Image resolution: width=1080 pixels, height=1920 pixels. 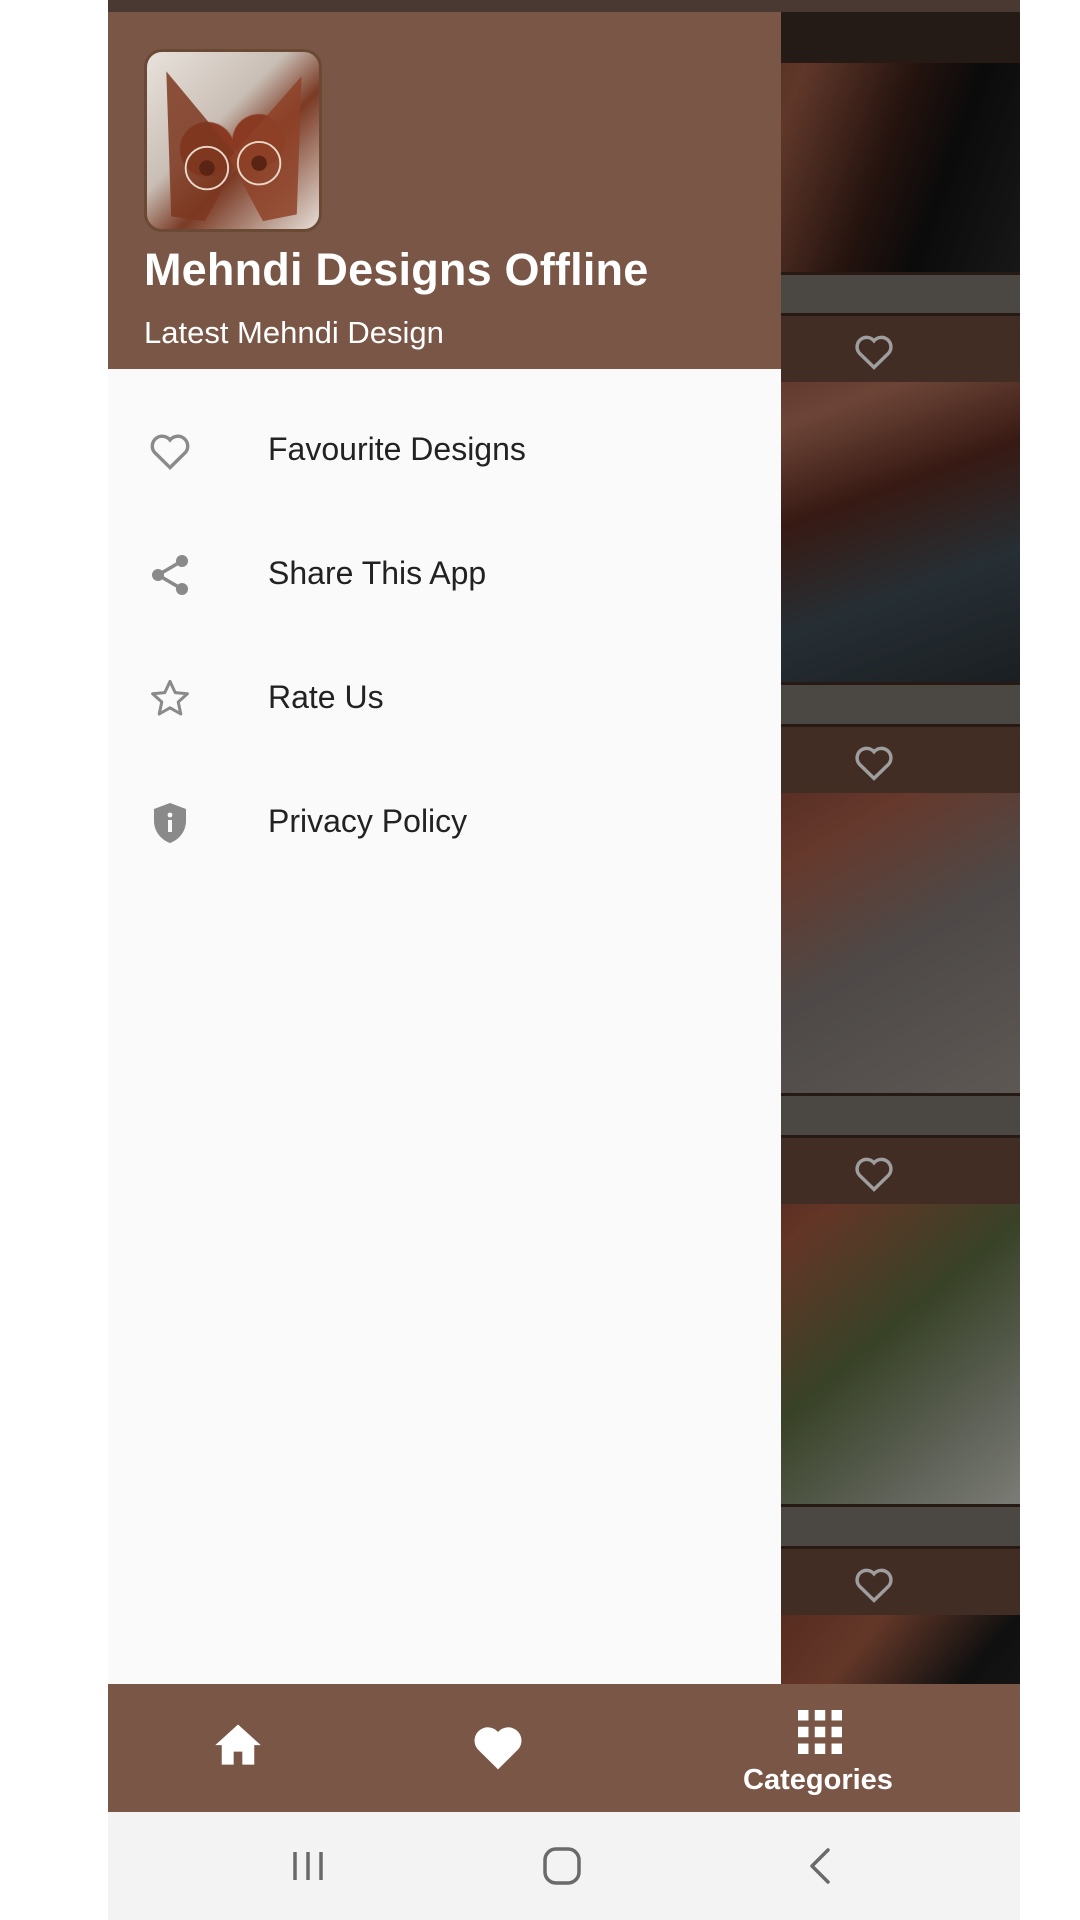 I want to click on heart-filled-icon, so click(x=498, y=1748).